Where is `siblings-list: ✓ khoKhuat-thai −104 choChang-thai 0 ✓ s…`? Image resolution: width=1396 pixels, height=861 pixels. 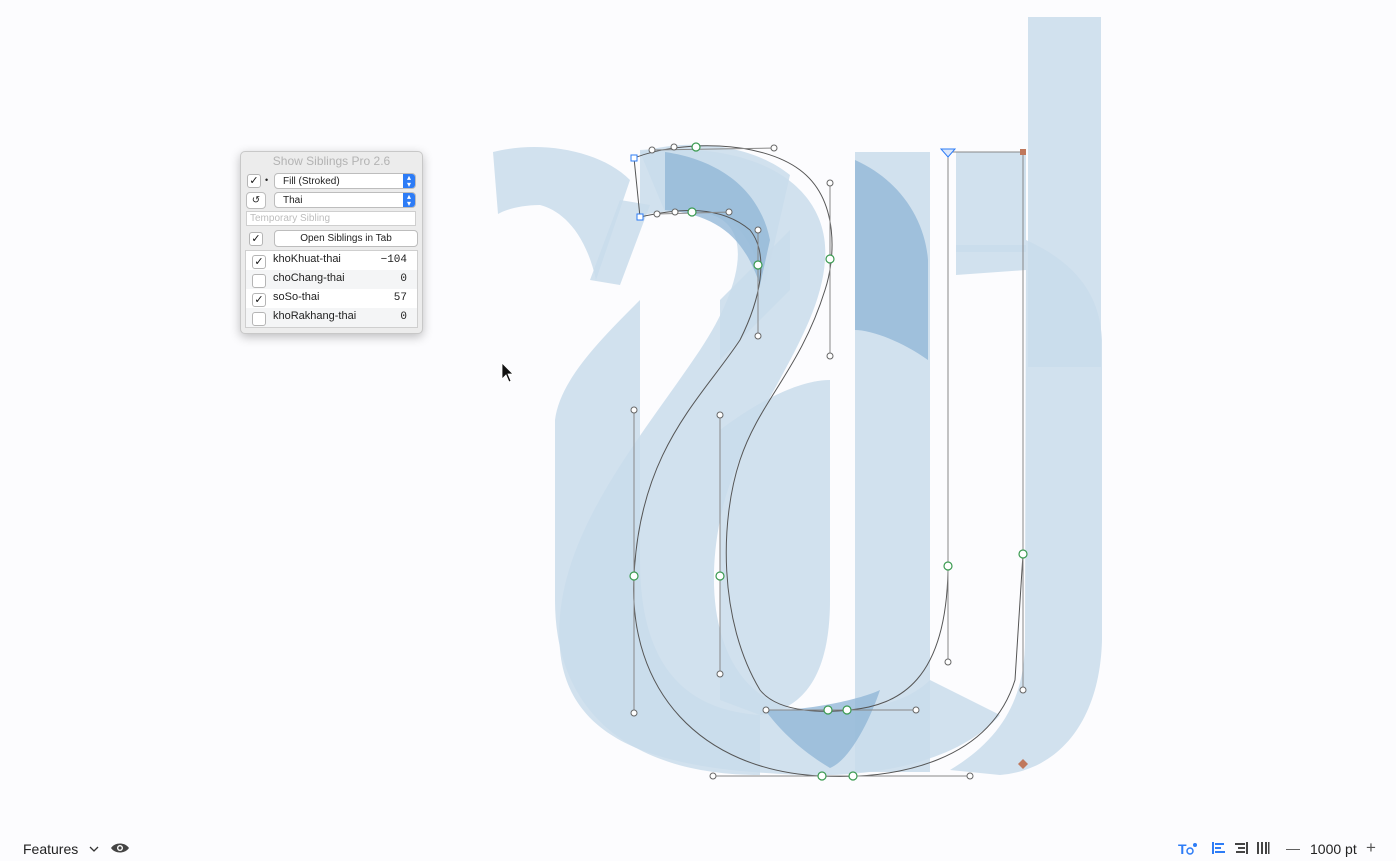
siblings-list: ✓ khoKhuat-thai −104 choChang-thai 0 ✓ s… is located at coordinates (331, 289).